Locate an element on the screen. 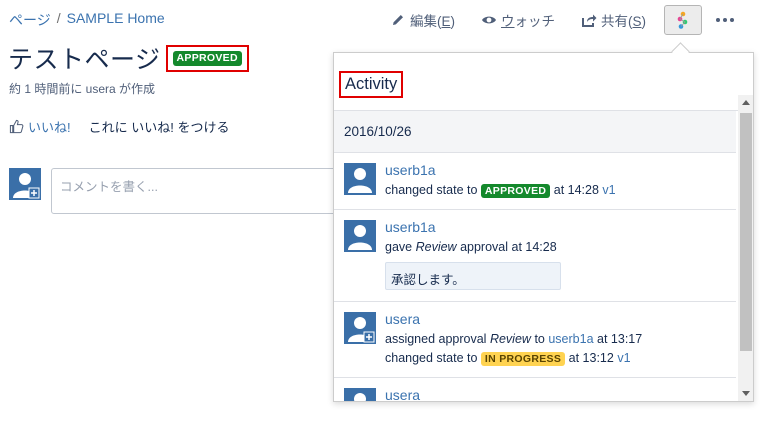  share-label: 共有(S) is located at coordinates (624, 21).